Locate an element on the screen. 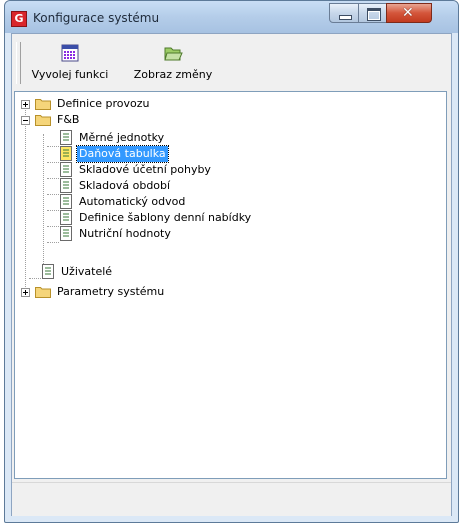  title-bar: G Konfigurace systému ✕ is located at coordinates (231, 17).